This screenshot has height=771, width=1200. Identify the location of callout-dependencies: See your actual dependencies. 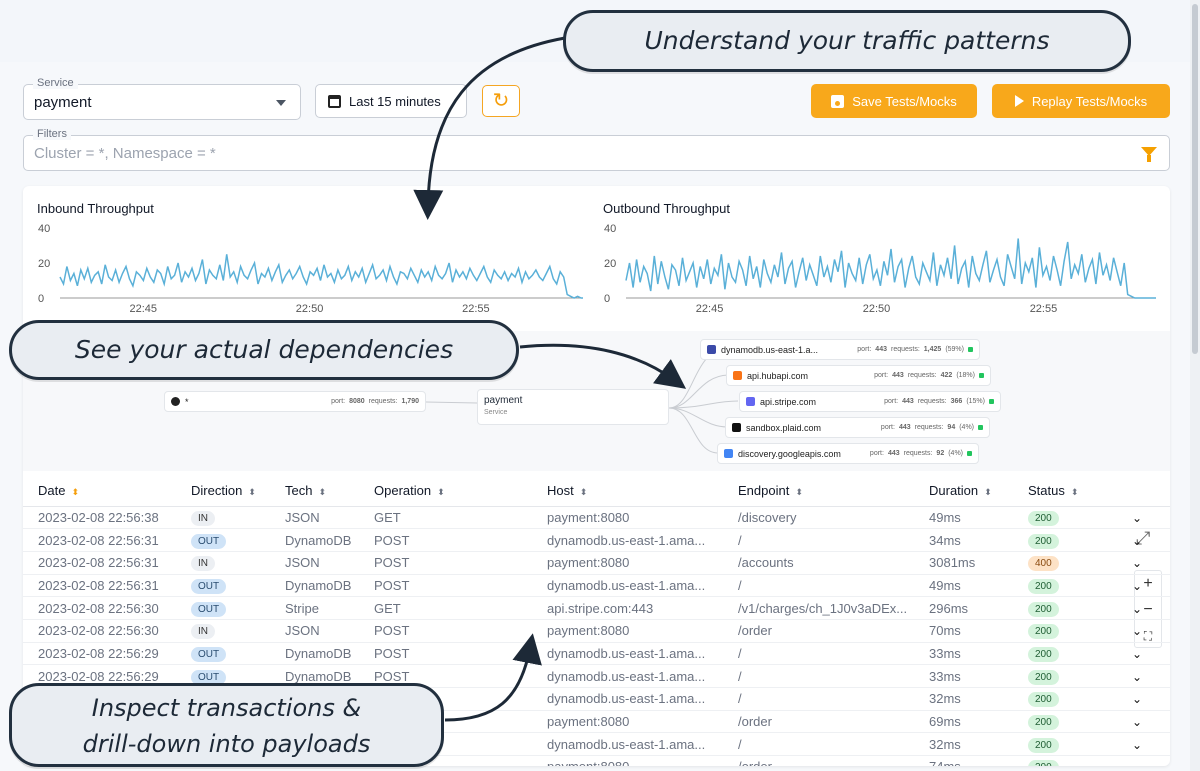
(264, 350).